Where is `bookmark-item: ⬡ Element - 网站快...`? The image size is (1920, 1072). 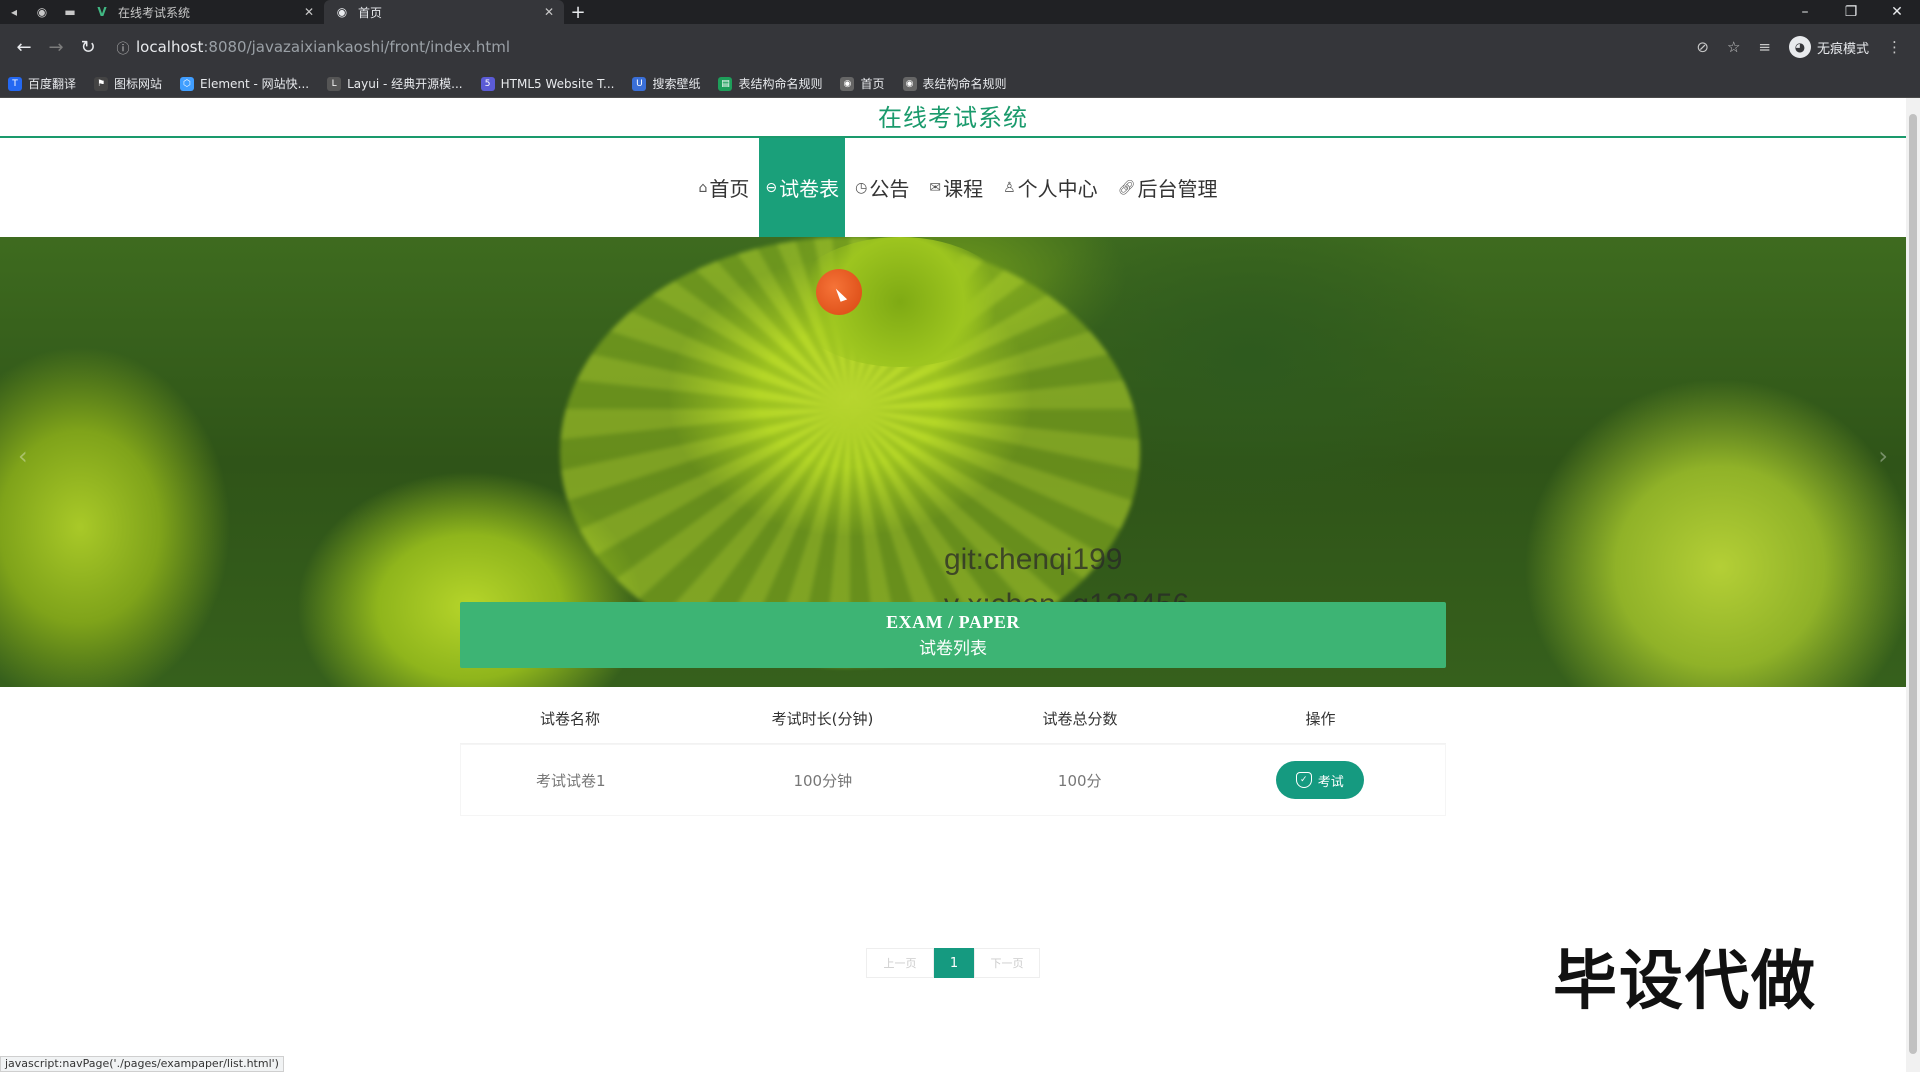
bookmark-item: ⬡ Element - 网站快... is located at coordinates (244, 83).